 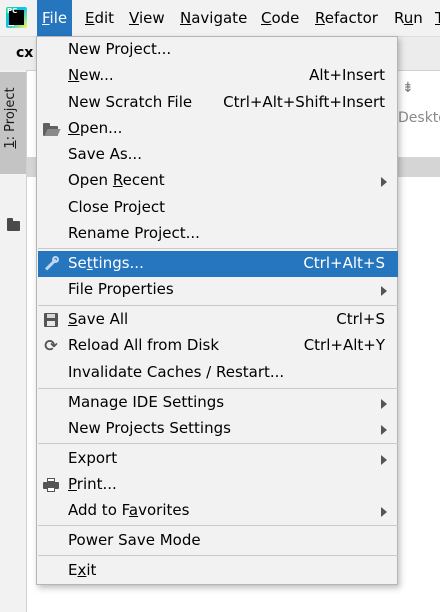 What do you see at coordinates (344, 345) in the screenshot?
I see `menu-item-shortcut: Ctrl+Alt+Y` at bounding box center [344, 345].